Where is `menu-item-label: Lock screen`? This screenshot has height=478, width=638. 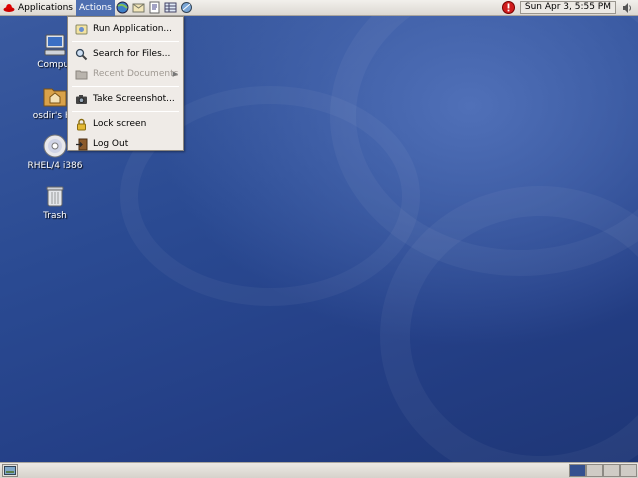
menu-item-label: Lock screen is located at coordinates (120, 124).